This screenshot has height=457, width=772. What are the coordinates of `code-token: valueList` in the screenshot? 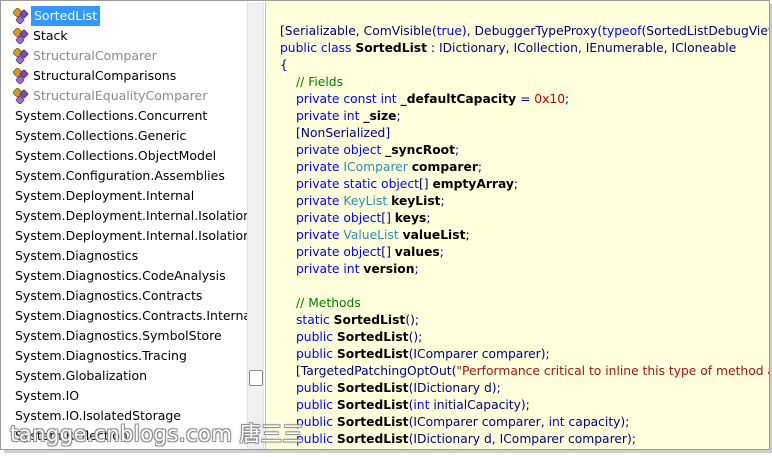 It's located at (434, 235).